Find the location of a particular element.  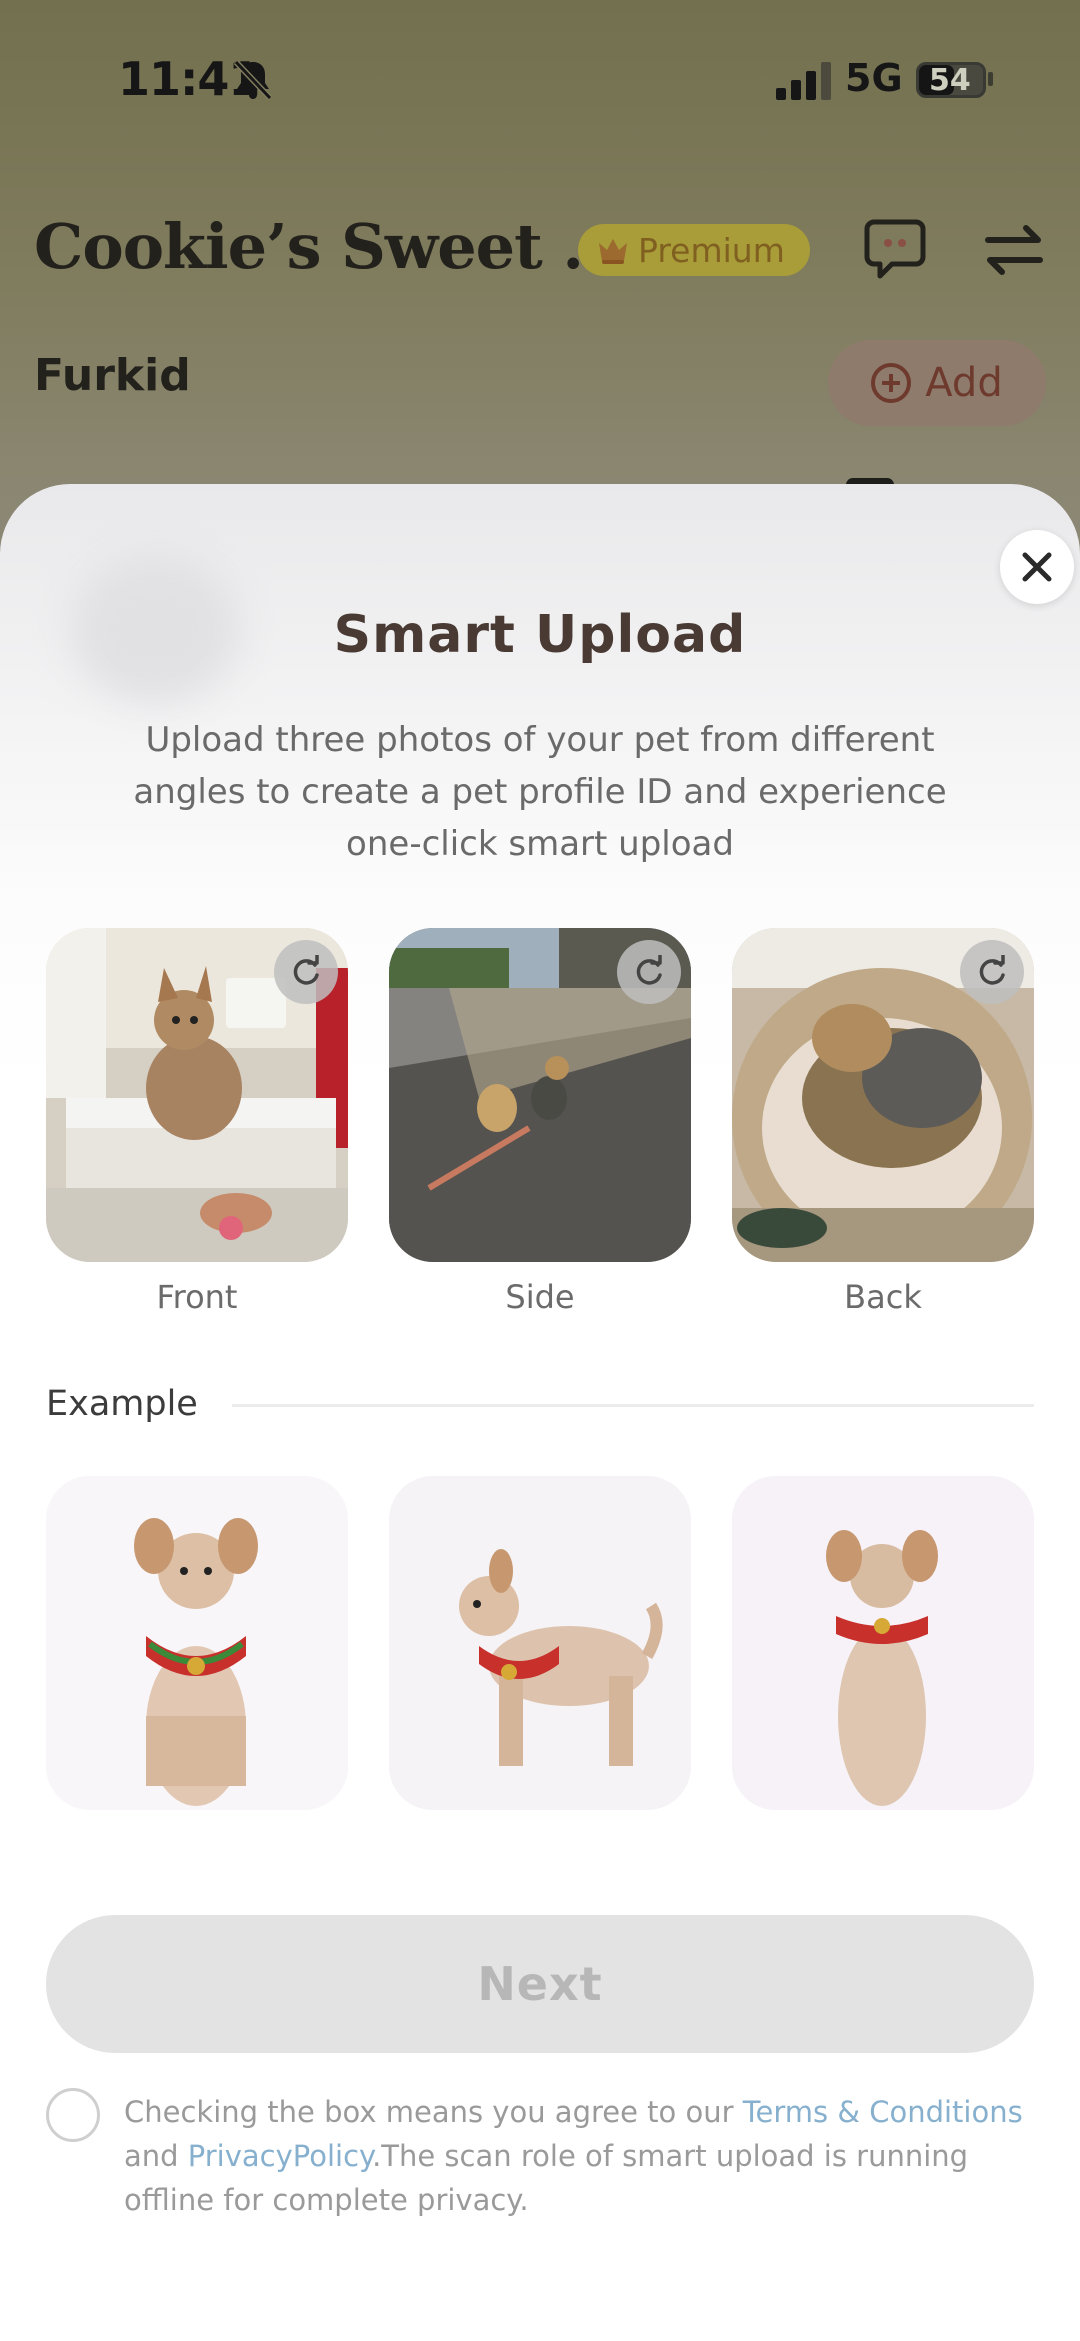

close-icon is located at coordinates (1037, 567).